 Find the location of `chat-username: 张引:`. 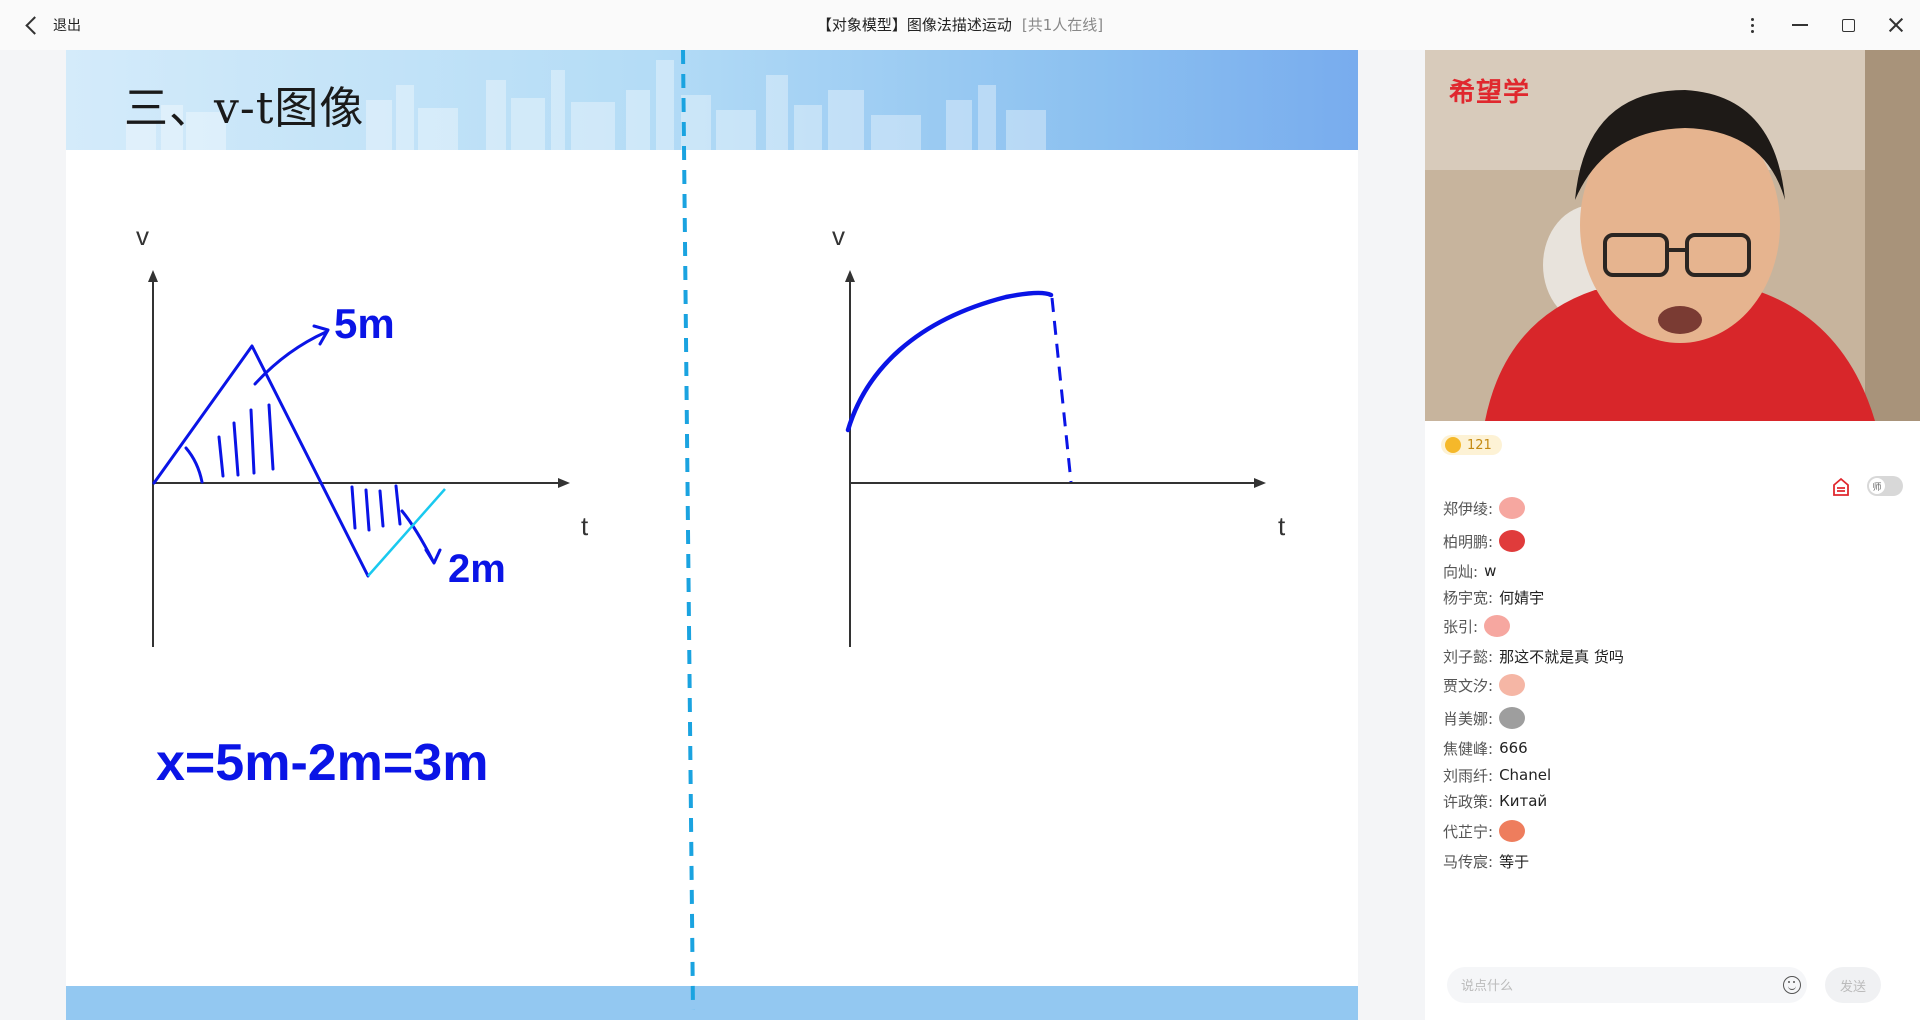

chat-username: 张引: is located at coordinates (1461, 626).